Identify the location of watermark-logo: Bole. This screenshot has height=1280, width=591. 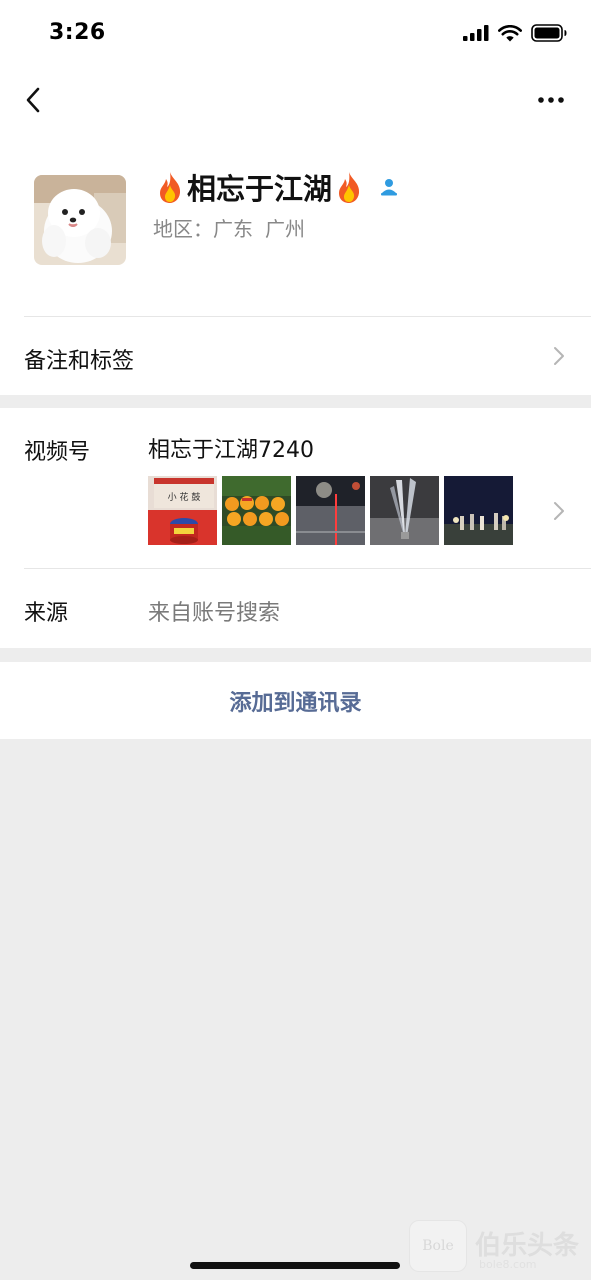
(438, 1246).